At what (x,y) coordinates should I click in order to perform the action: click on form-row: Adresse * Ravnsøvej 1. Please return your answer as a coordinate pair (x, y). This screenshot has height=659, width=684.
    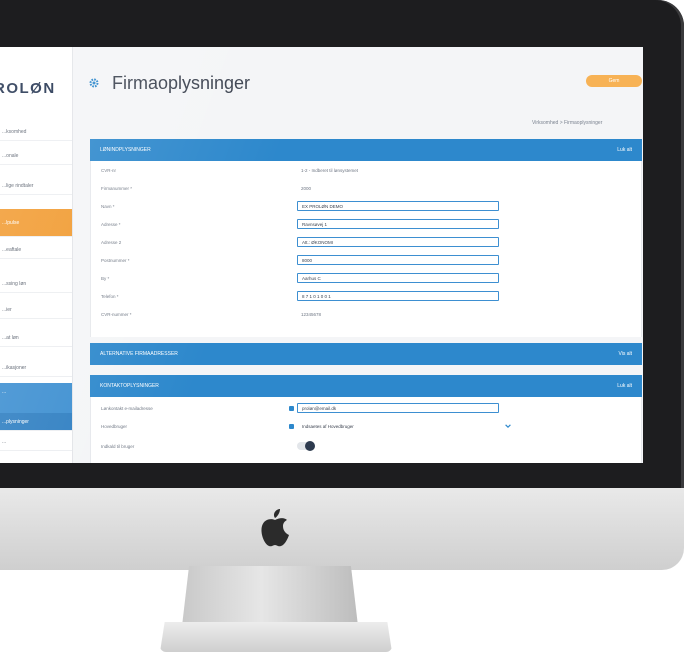
    Looking at the image, I should click on (367, 225).